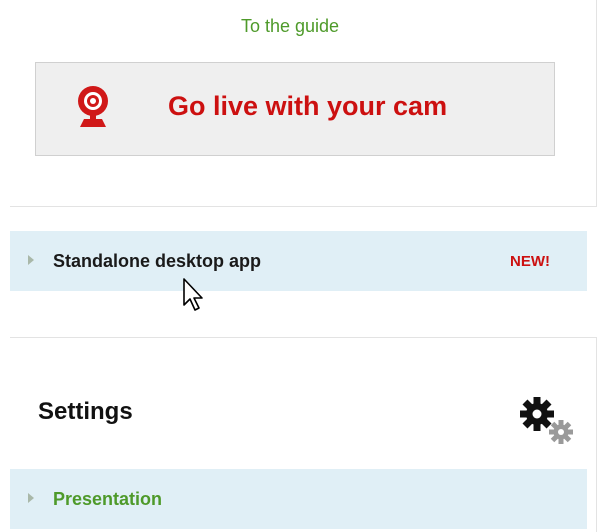 The height and width of the screenshot is (532, 600). I want to click on gears-icon, so click(550, 422).